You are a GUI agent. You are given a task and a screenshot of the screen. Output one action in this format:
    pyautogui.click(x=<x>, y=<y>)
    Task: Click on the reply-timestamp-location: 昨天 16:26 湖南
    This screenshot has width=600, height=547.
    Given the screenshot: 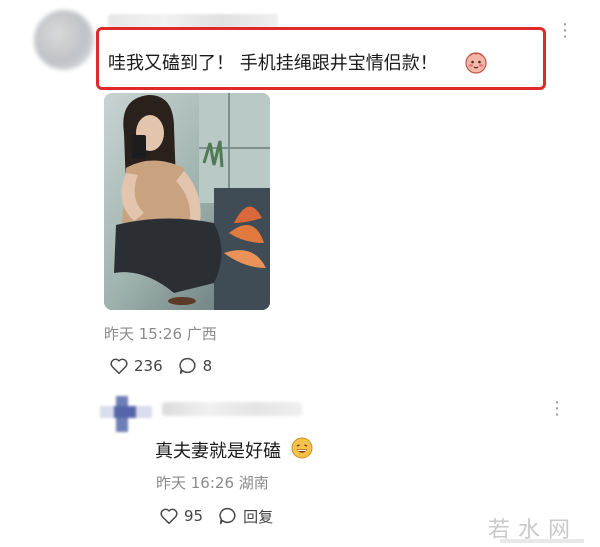 What is the action you would take?
    pyautogui.click(x=212, y=483)
    